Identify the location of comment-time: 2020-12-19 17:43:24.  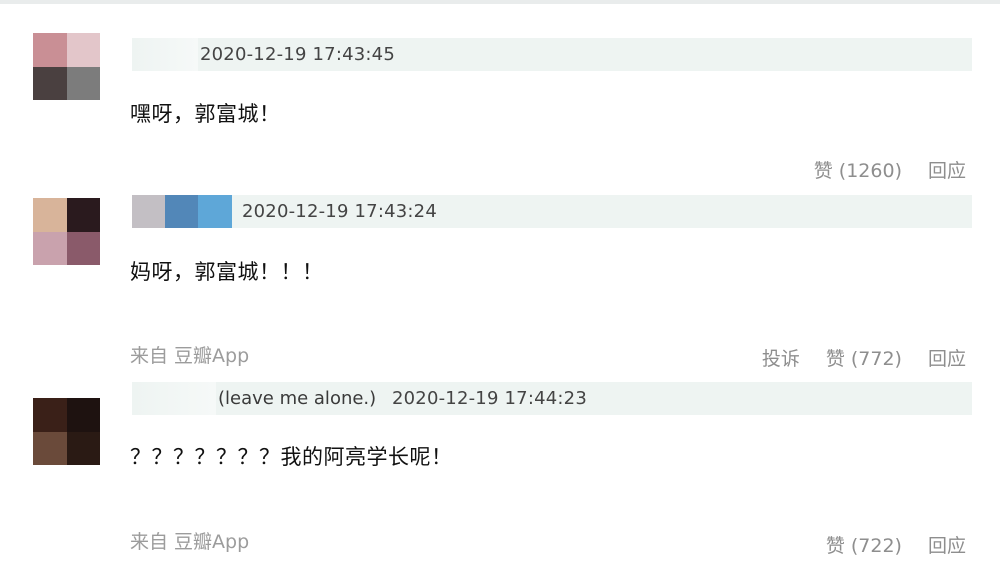
(339, 211).